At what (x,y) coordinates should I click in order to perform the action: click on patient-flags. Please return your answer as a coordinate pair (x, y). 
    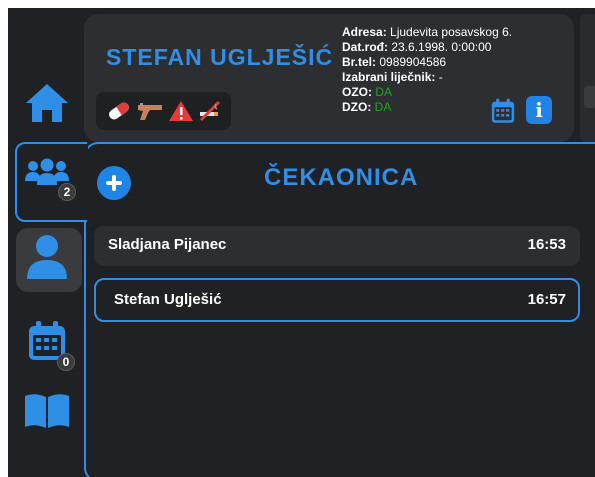
    Looking at the image, I should click on (163, 111).